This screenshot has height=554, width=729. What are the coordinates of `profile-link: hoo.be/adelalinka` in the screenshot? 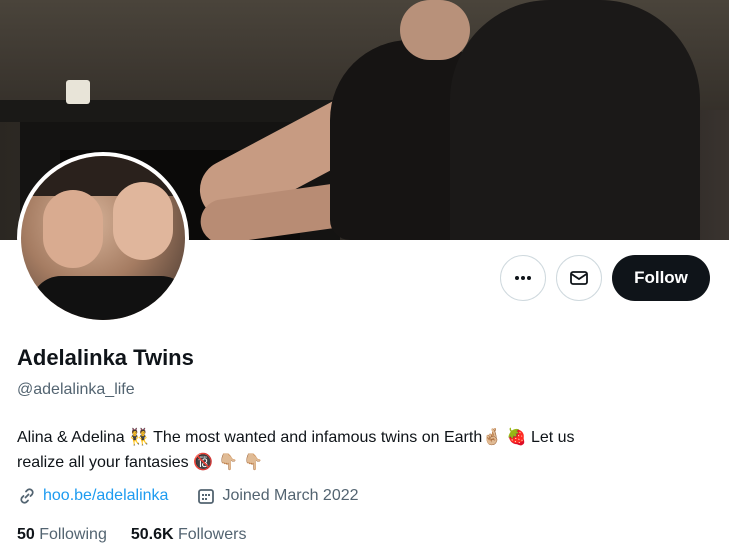 It's located at (105, 496).